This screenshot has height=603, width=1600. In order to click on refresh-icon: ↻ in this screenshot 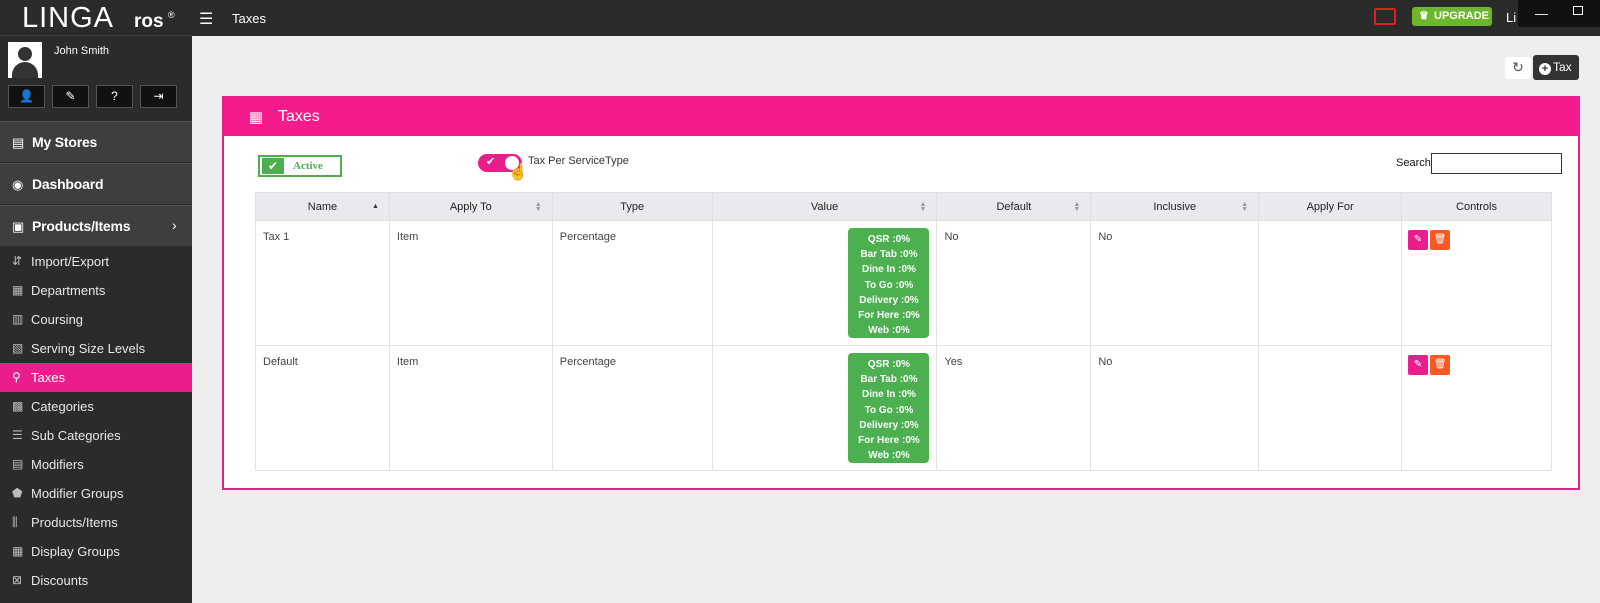, I will do `click(1518, 67)`.